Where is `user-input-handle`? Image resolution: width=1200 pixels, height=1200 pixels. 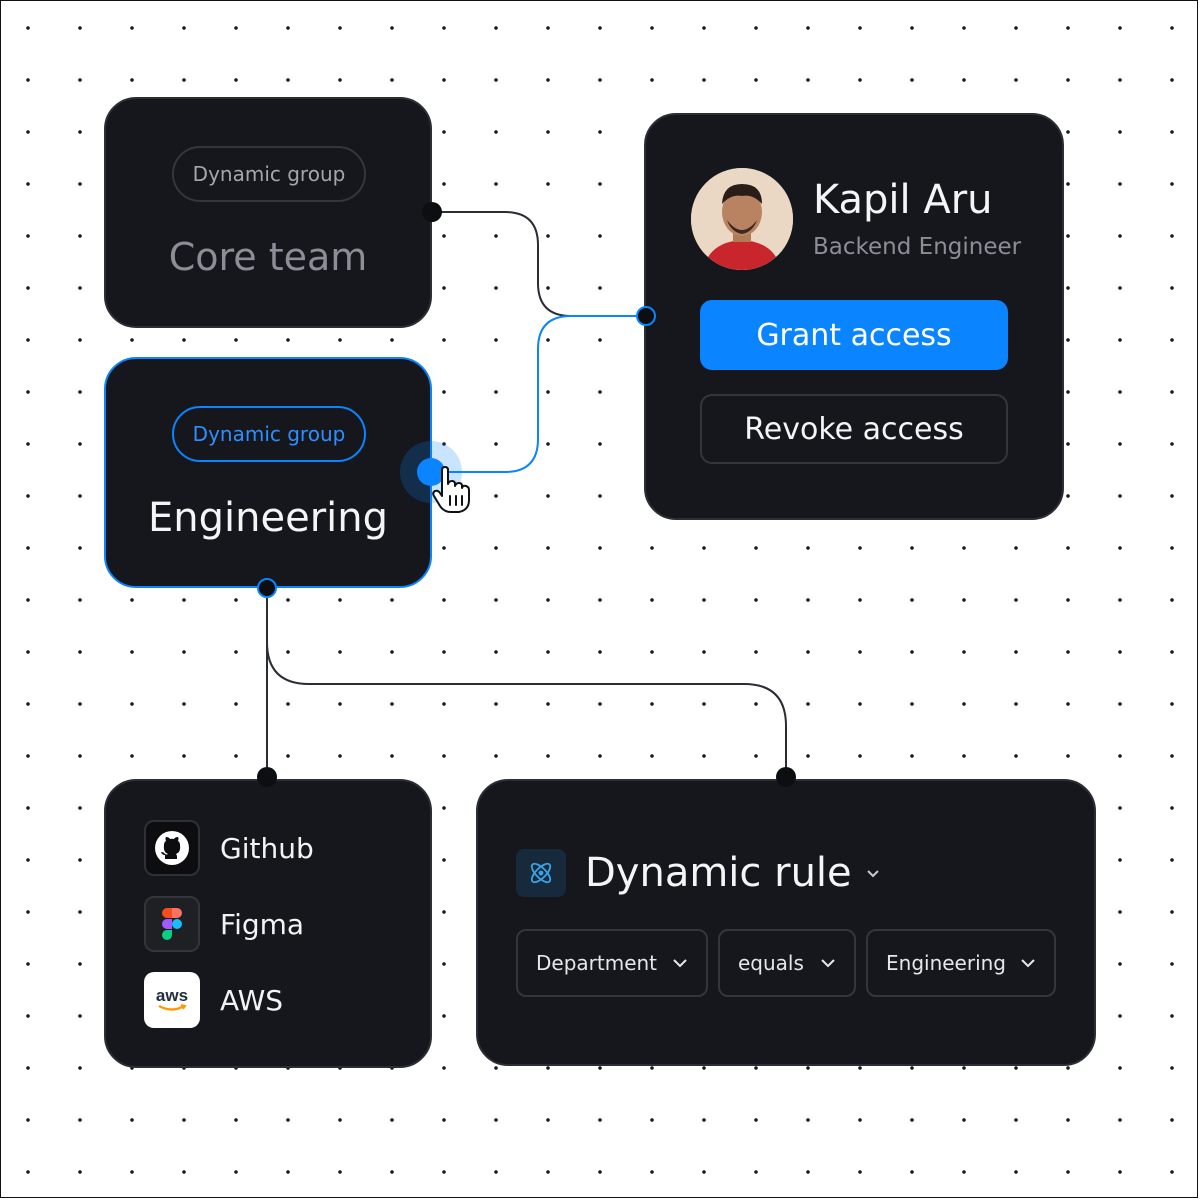 user-input-handle is located at coordinates (646, 316).